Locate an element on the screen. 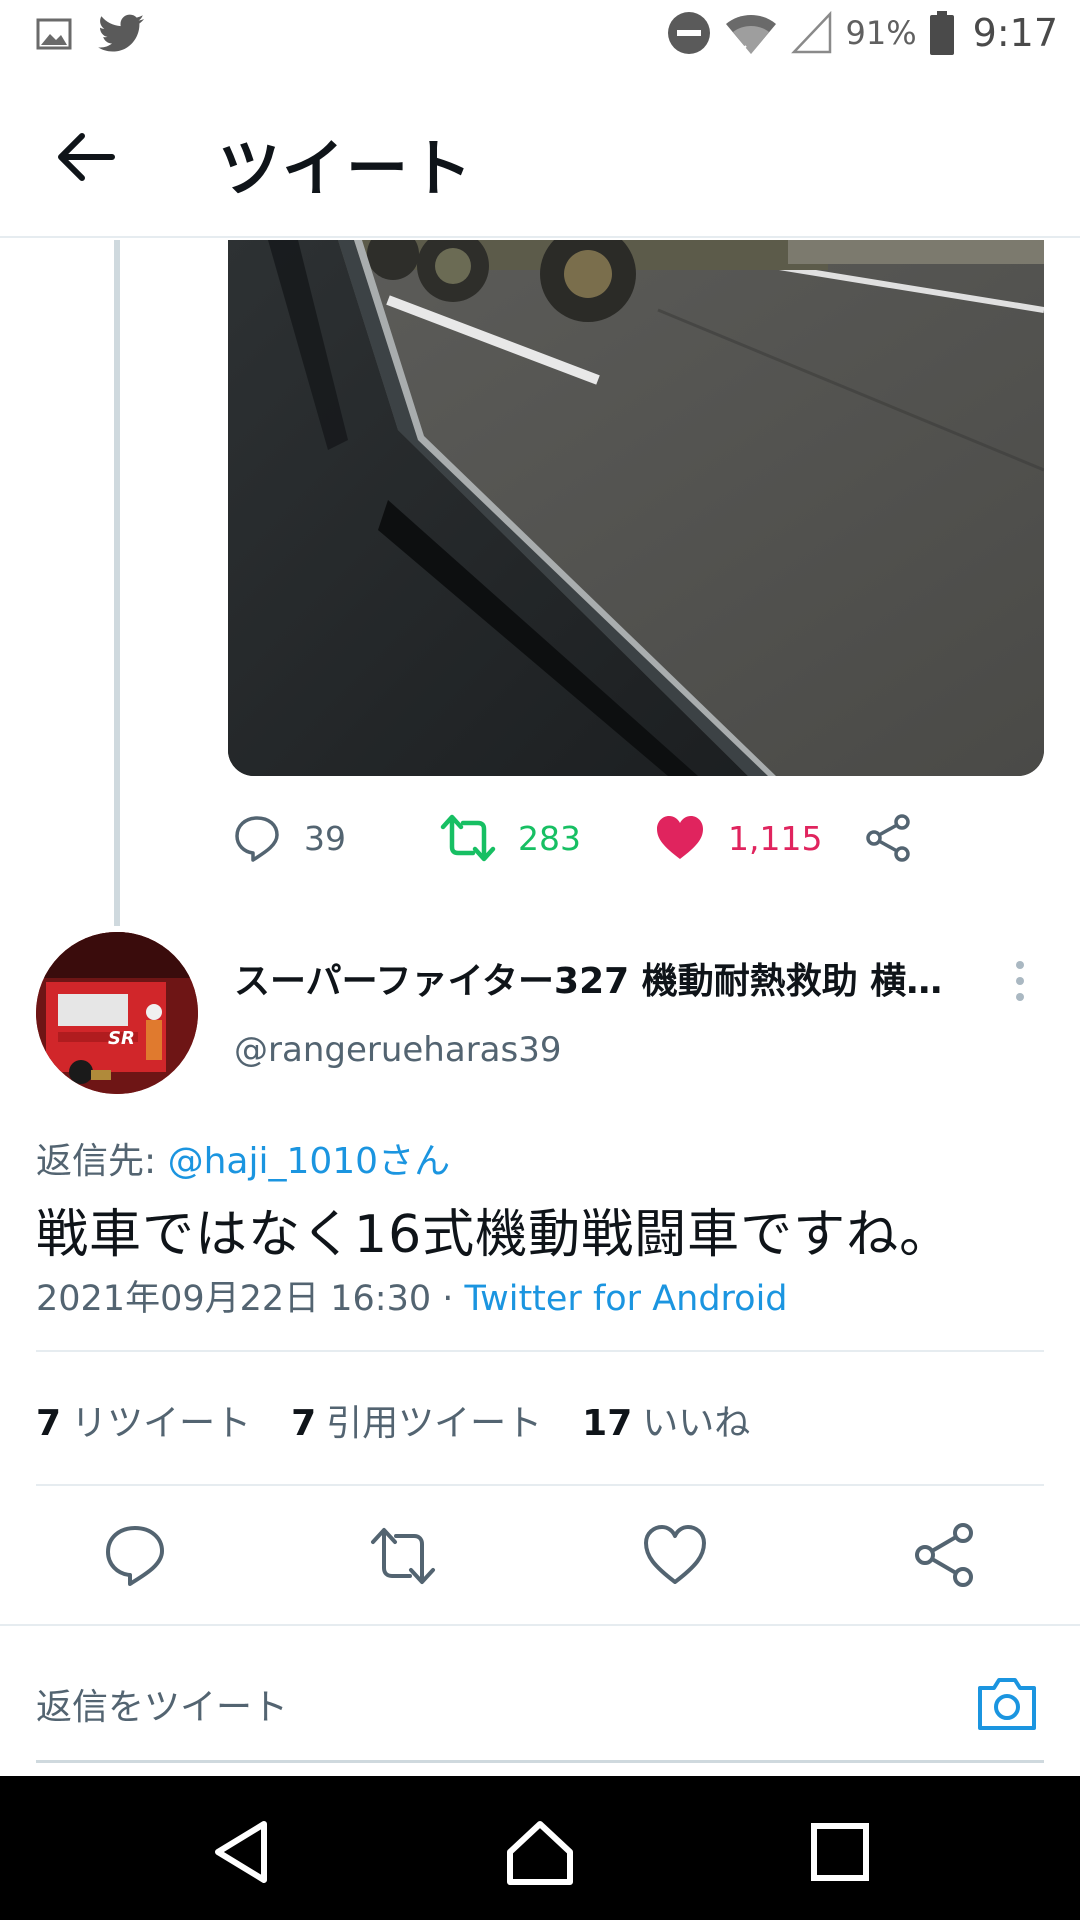 Image resolution: width=1080 pixels, height=1920 pixels. retweet-count: 283 is located at coordinates (549, 838).